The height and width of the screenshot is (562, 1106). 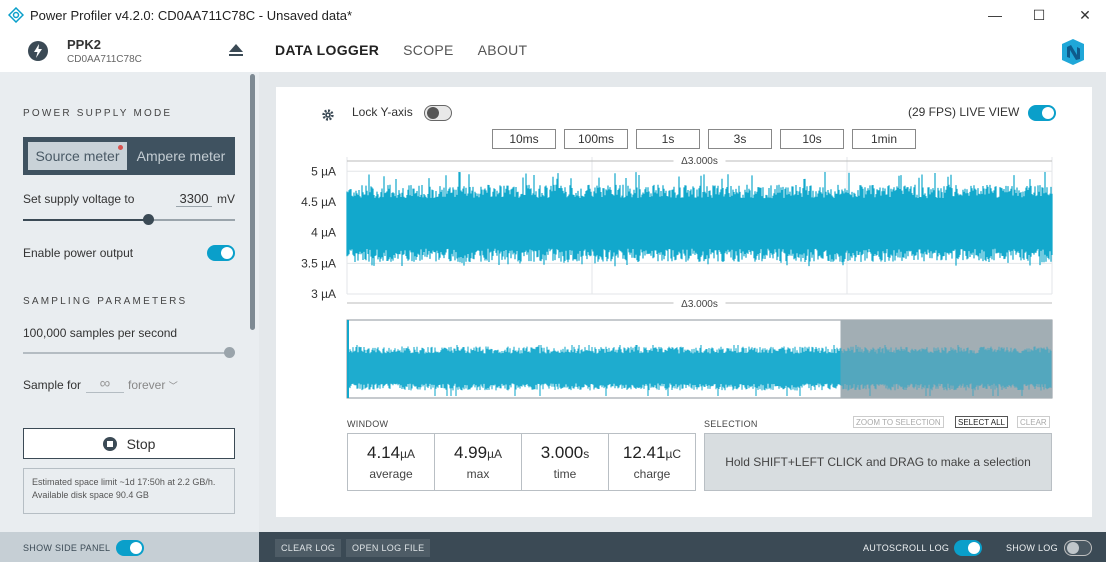 I want to click on source-meter-label: Source meter, so click(x=77, y=156).